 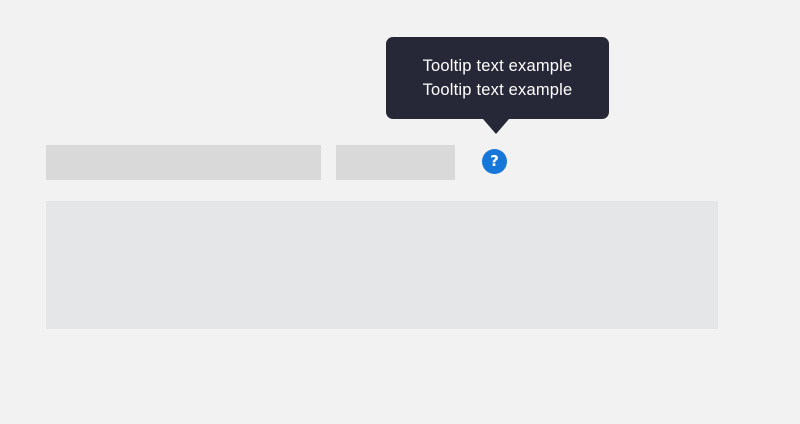 I want to click on placeholder-bar-narrow, so click(x=395, y=162).